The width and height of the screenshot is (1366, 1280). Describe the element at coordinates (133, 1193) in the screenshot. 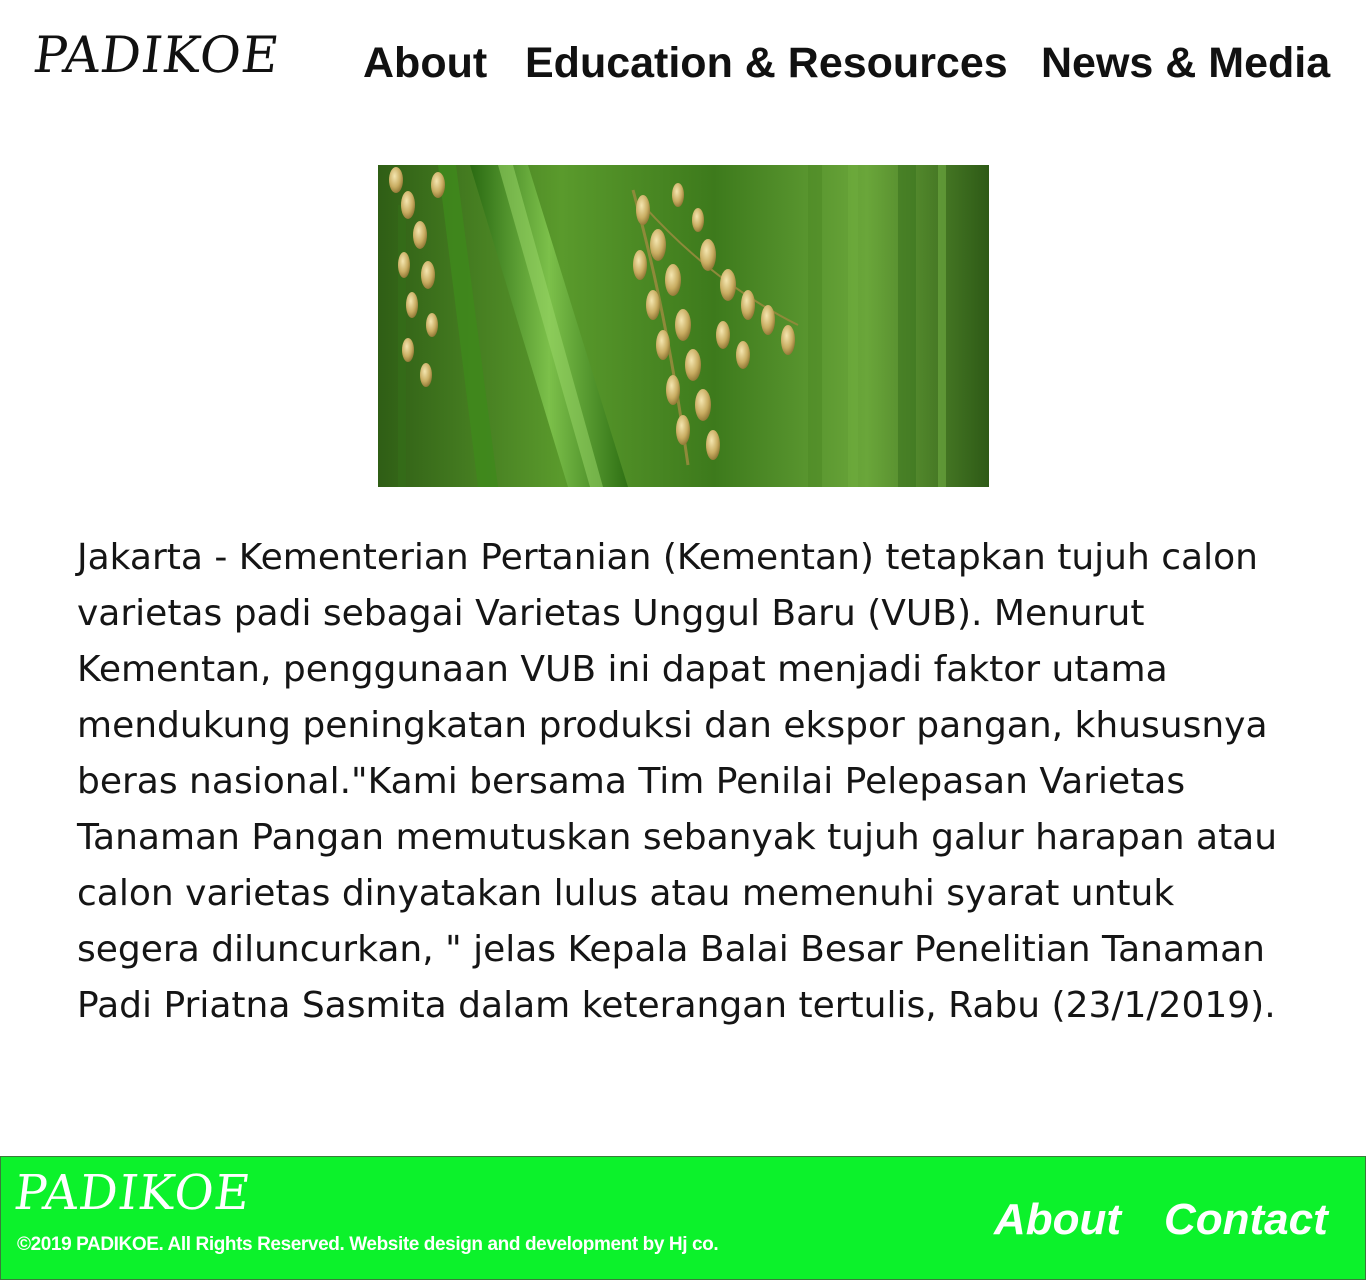

I see `footer-logo: PADIKOE` at that location.